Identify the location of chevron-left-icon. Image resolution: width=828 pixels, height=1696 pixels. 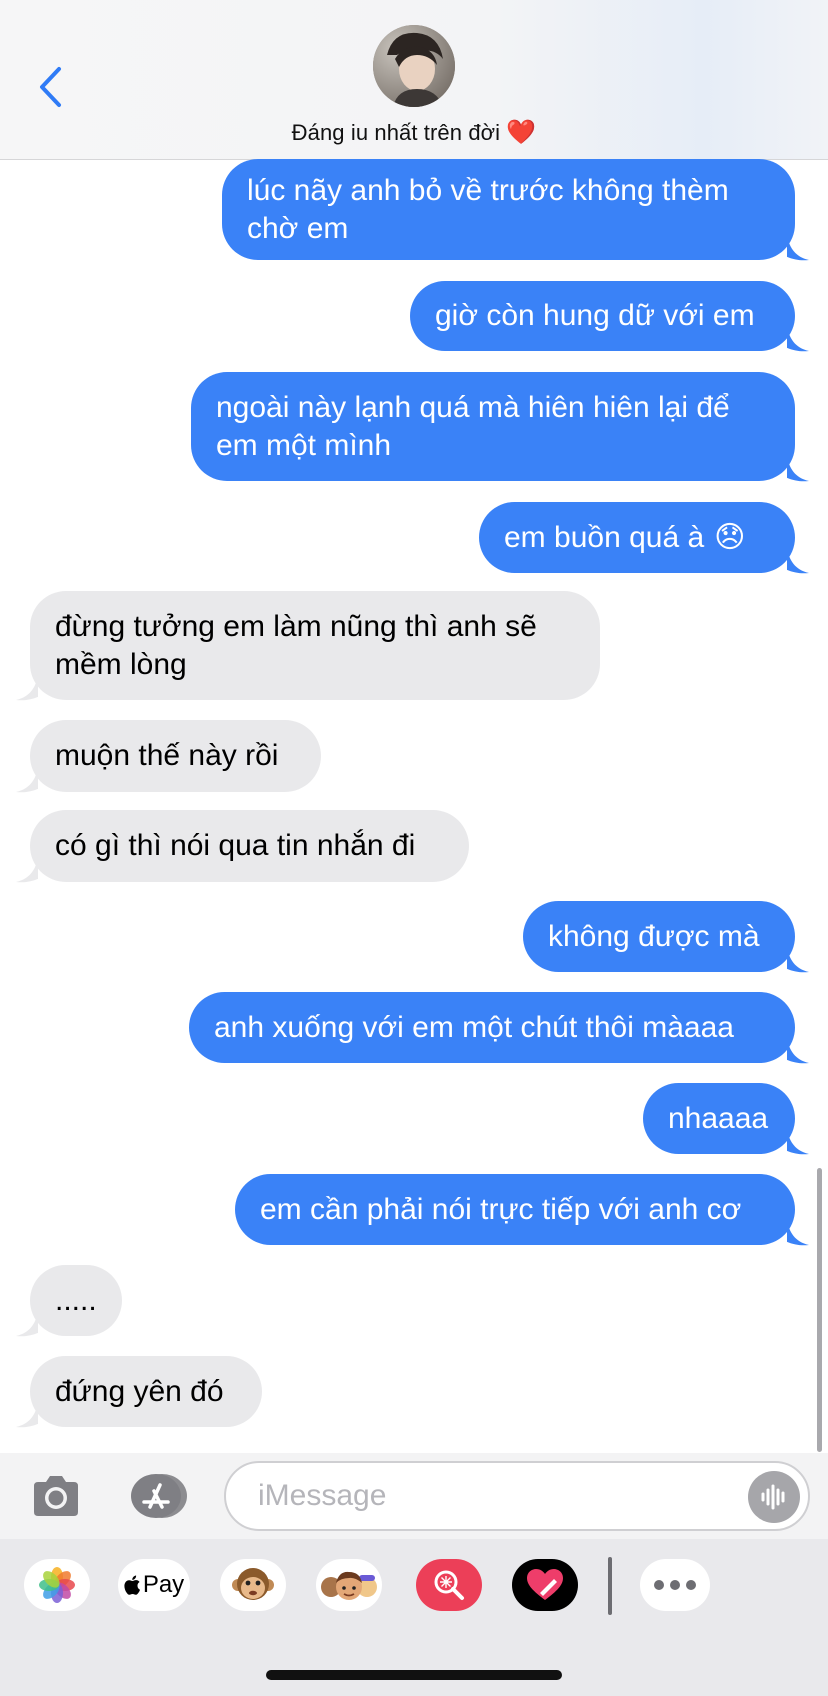
(50, 87).